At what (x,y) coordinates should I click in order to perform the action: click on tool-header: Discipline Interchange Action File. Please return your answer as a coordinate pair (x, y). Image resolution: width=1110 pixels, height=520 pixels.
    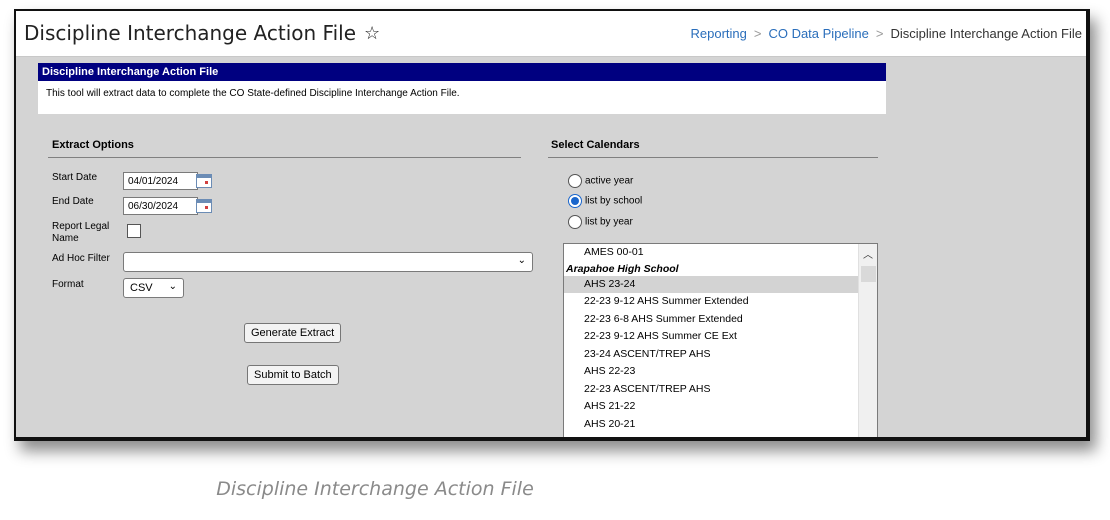
    Looking at the image, I should click on (462, 72).